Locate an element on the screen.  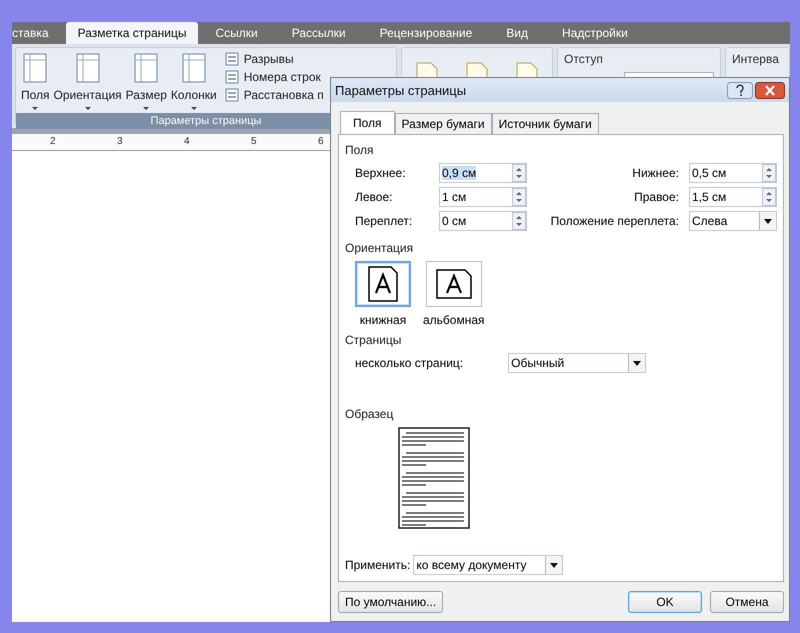
field-label: Правое: is located at coordinates (656, 197).